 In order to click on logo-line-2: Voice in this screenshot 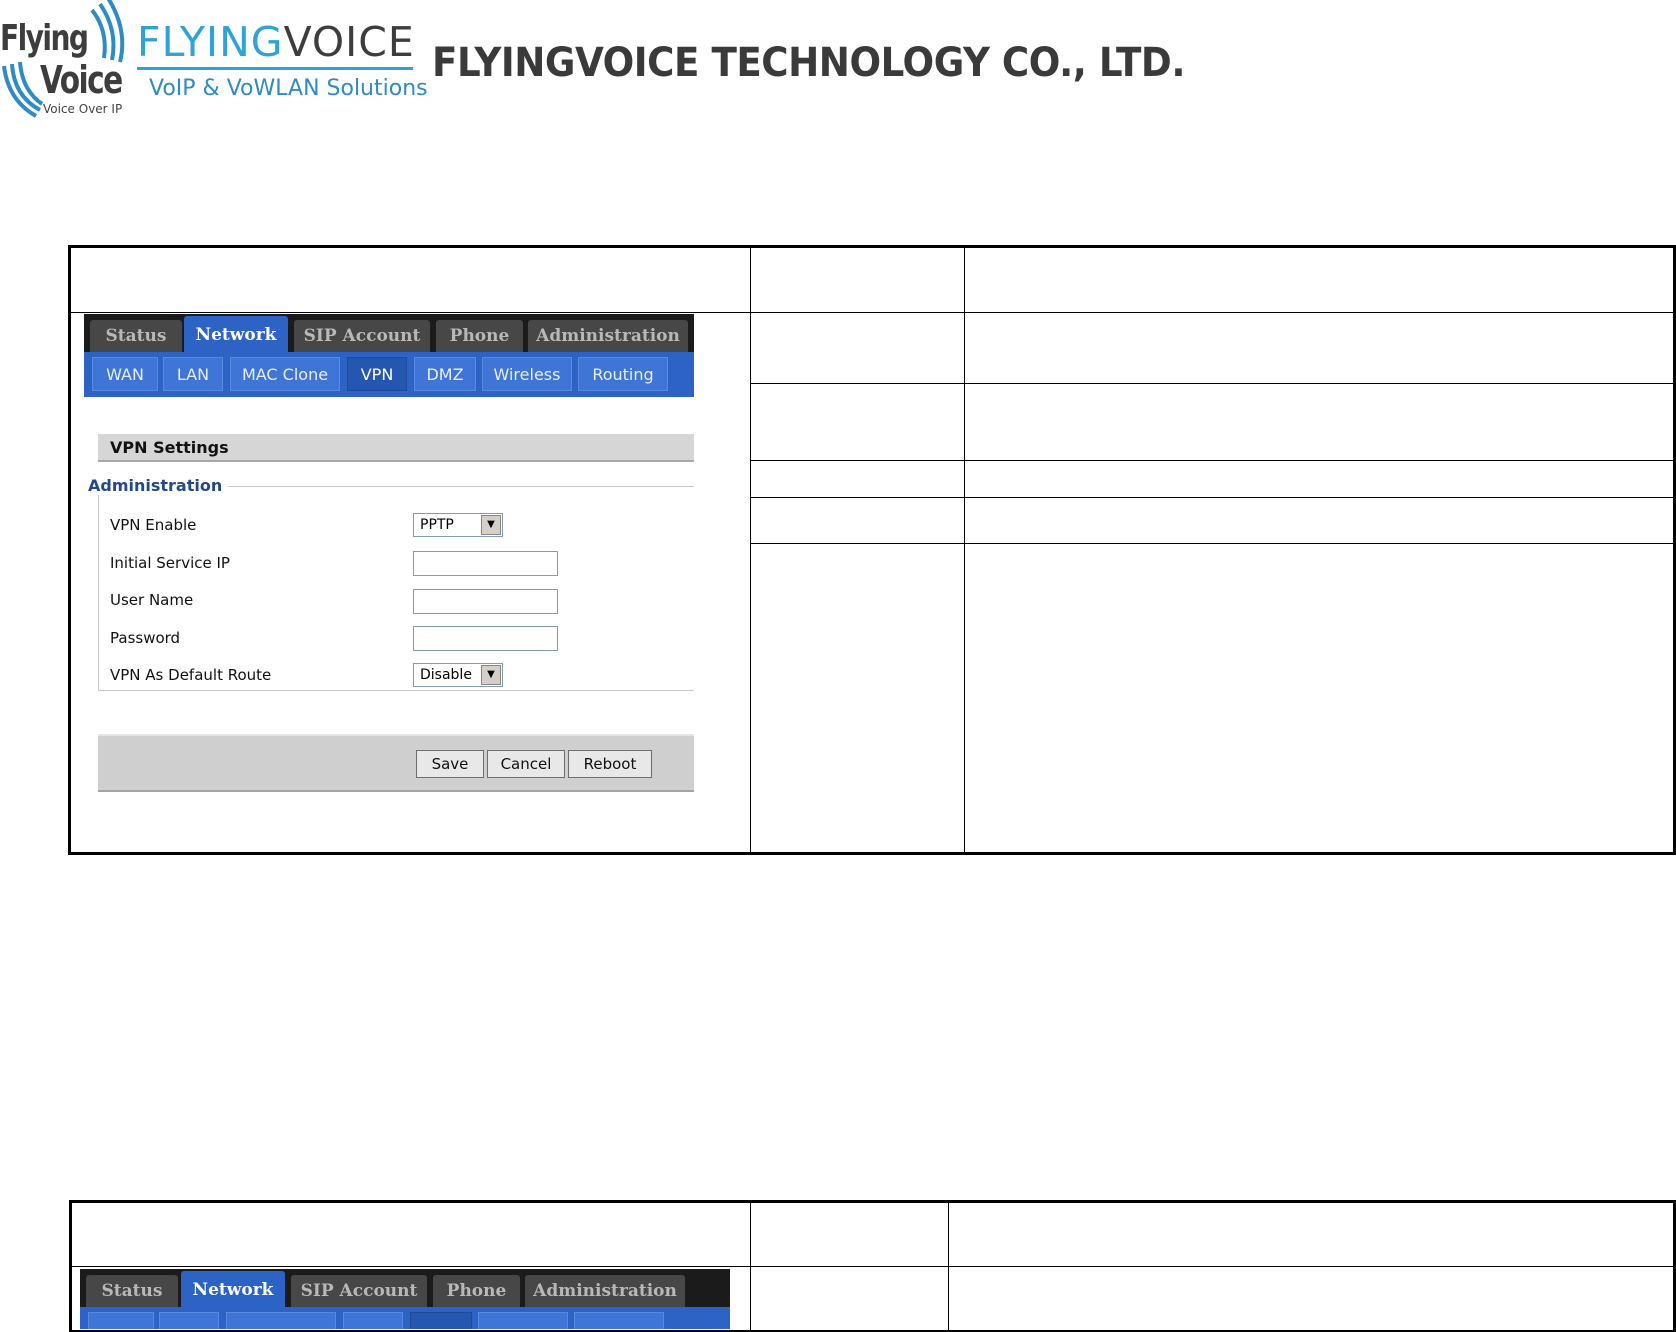, I will do `click(81, 80)`.